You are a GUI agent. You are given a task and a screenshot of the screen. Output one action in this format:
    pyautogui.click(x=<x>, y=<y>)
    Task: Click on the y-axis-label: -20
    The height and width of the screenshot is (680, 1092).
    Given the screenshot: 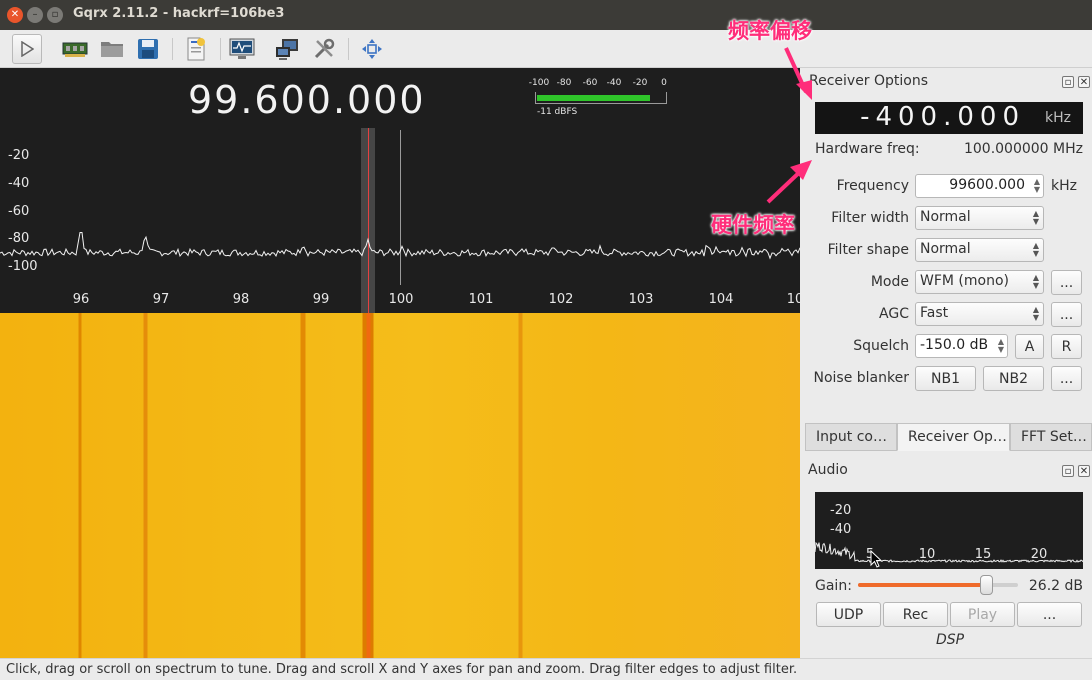 What is the action you would take?
    pyautogui.click(x=19, y=155)
    